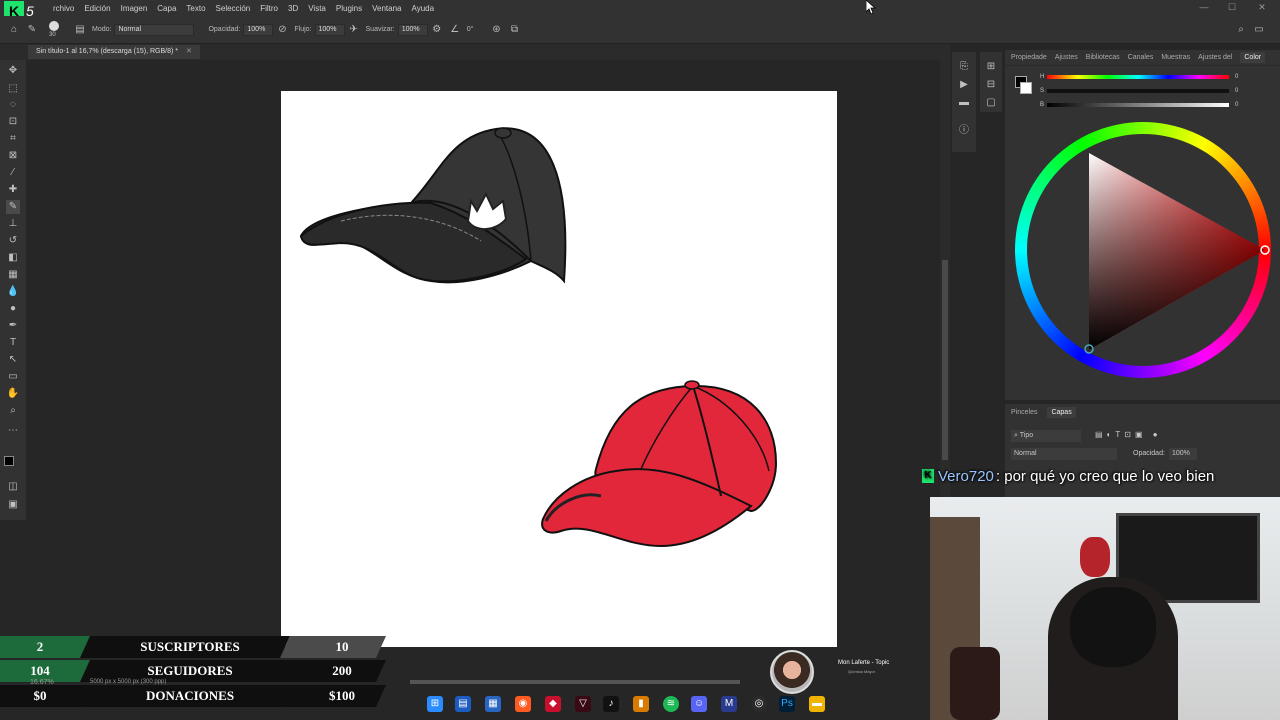 The height and width of the screenshot is (720, 1280). What do you see at coordinates (1183, 454) in the screenshot?
I see `layer-opacity-field: 100%` at bounding box center [1183, 454].